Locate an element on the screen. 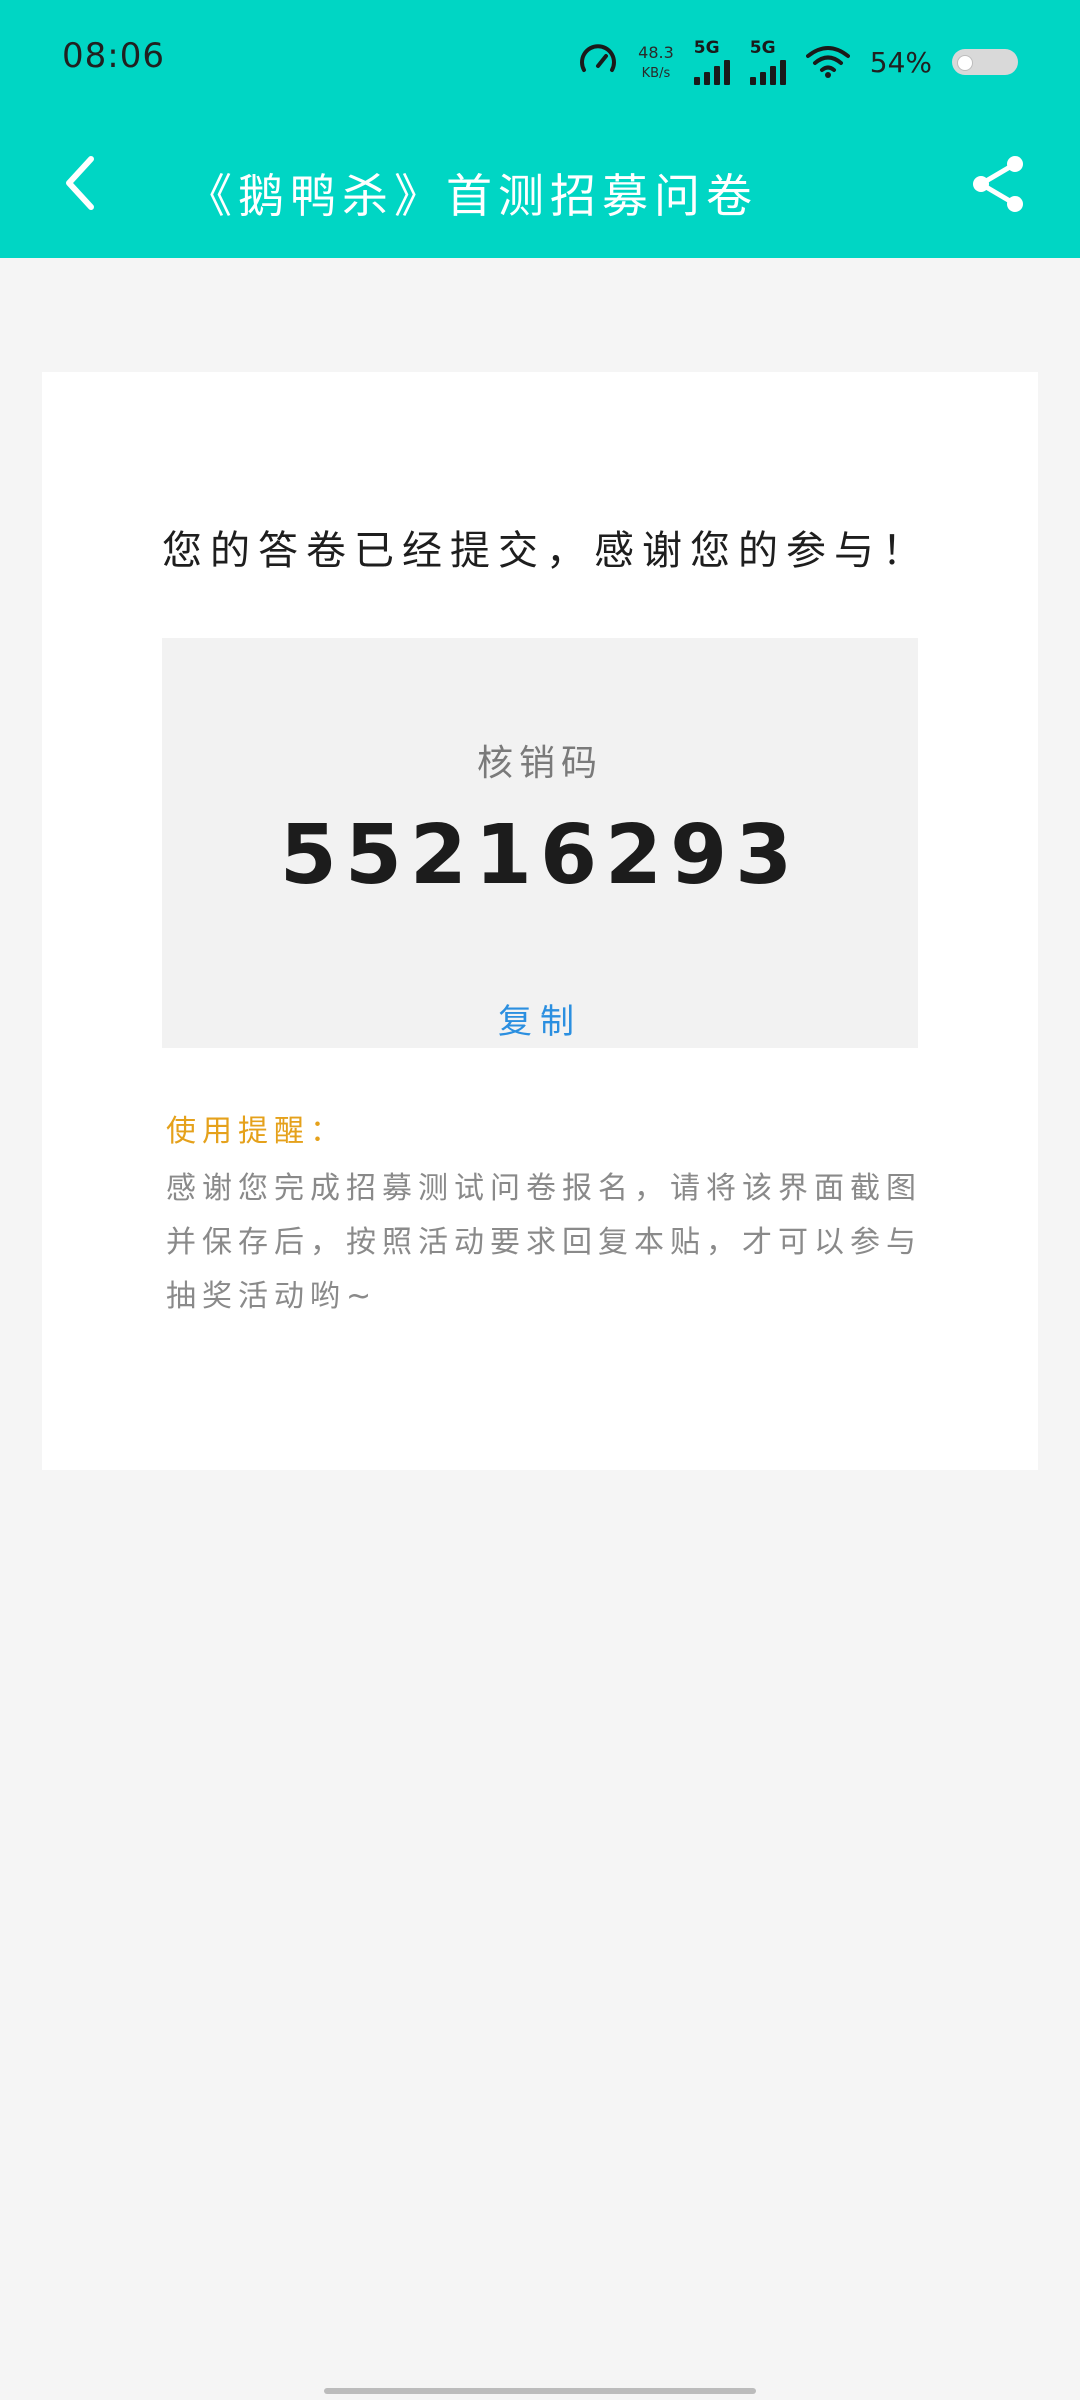 The width and height of the screenshot is (1080, 2400). status-time: 08:06 is located at coordinates (113, 56).